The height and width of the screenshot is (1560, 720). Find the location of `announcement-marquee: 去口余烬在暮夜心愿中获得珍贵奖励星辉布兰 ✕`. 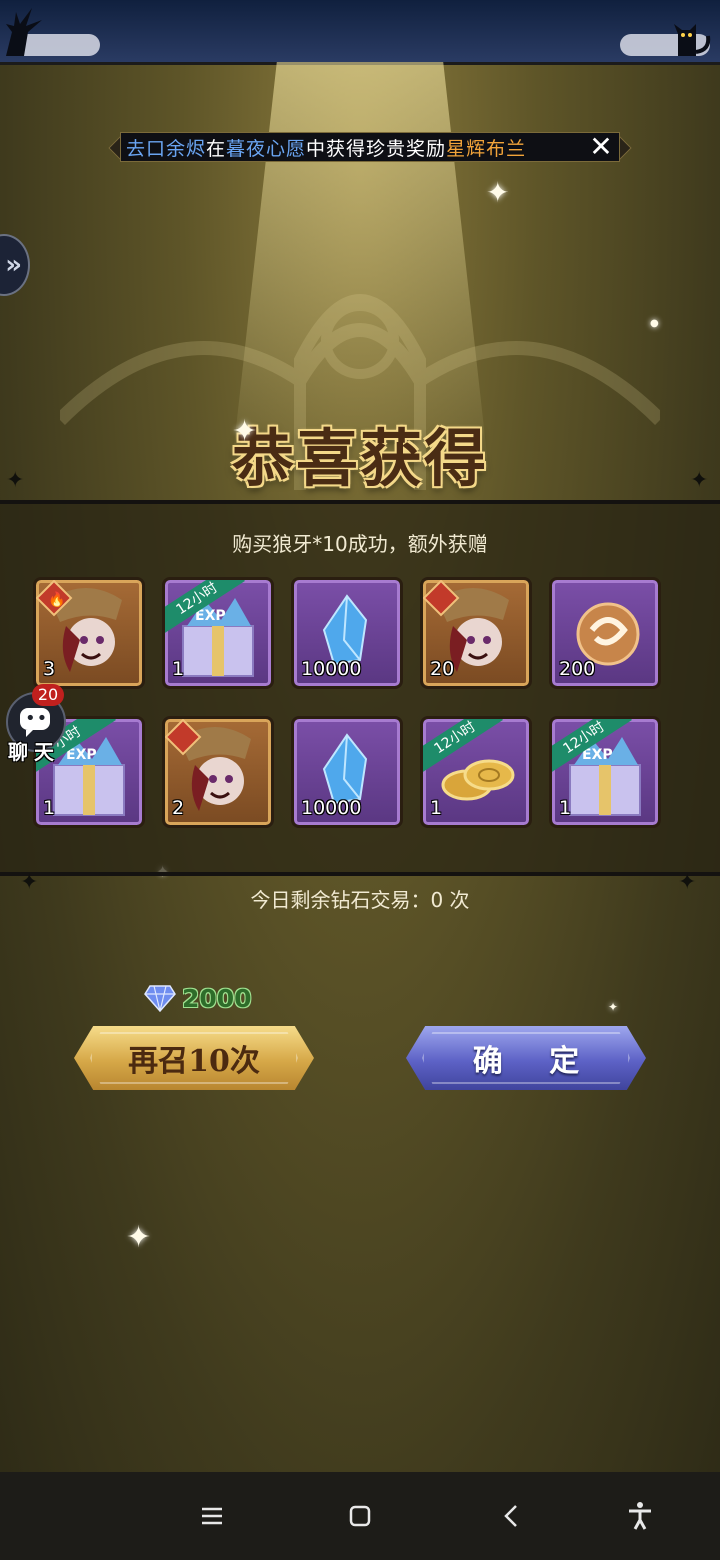

announcement-marquee: 去口余烬在暮夜心愿中获得珍贵奖励星辉布兰 ✕ is located at coordinates (370, 147).